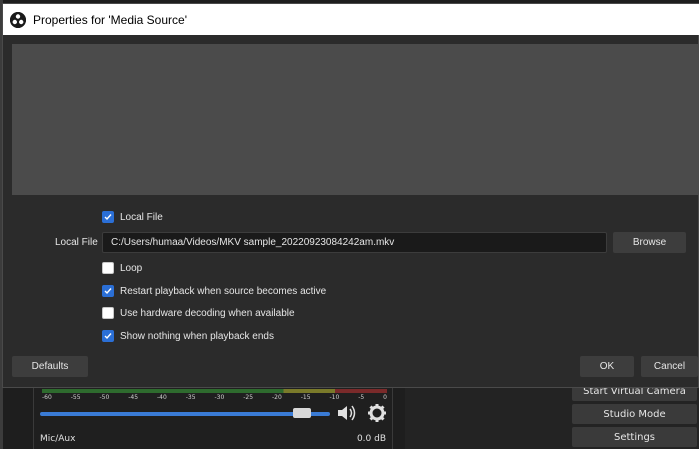  Describe the element at coordinates (219, 397) in the screenshot. I see `meter-tick: -30` at that location.